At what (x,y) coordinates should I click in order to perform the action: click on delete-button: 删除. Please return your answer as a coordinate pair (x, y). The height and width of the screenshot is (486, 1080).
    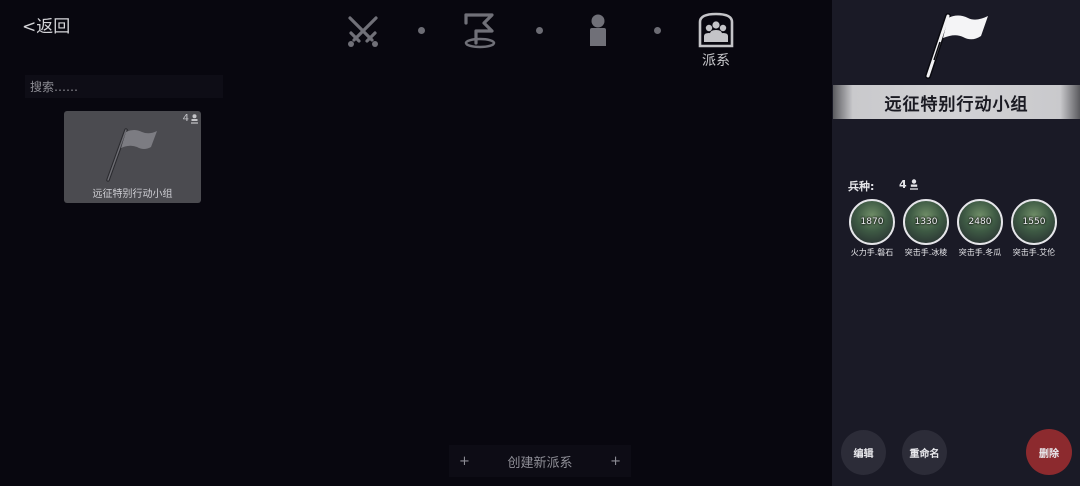
    Looking at the image, I should click on (1049, 452).